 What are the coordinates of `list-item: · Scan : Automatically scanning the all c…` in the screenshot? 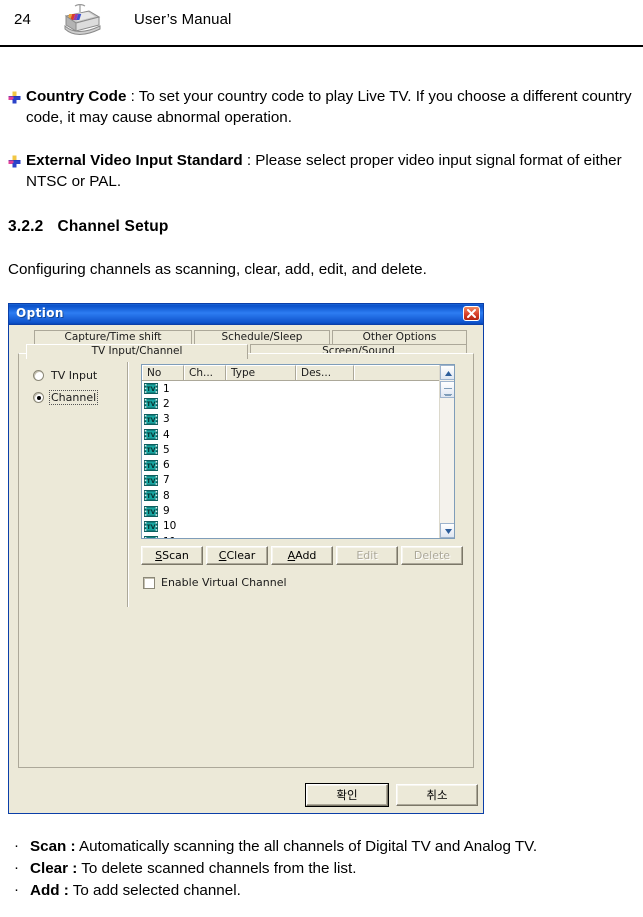 It's located at (324, 846).